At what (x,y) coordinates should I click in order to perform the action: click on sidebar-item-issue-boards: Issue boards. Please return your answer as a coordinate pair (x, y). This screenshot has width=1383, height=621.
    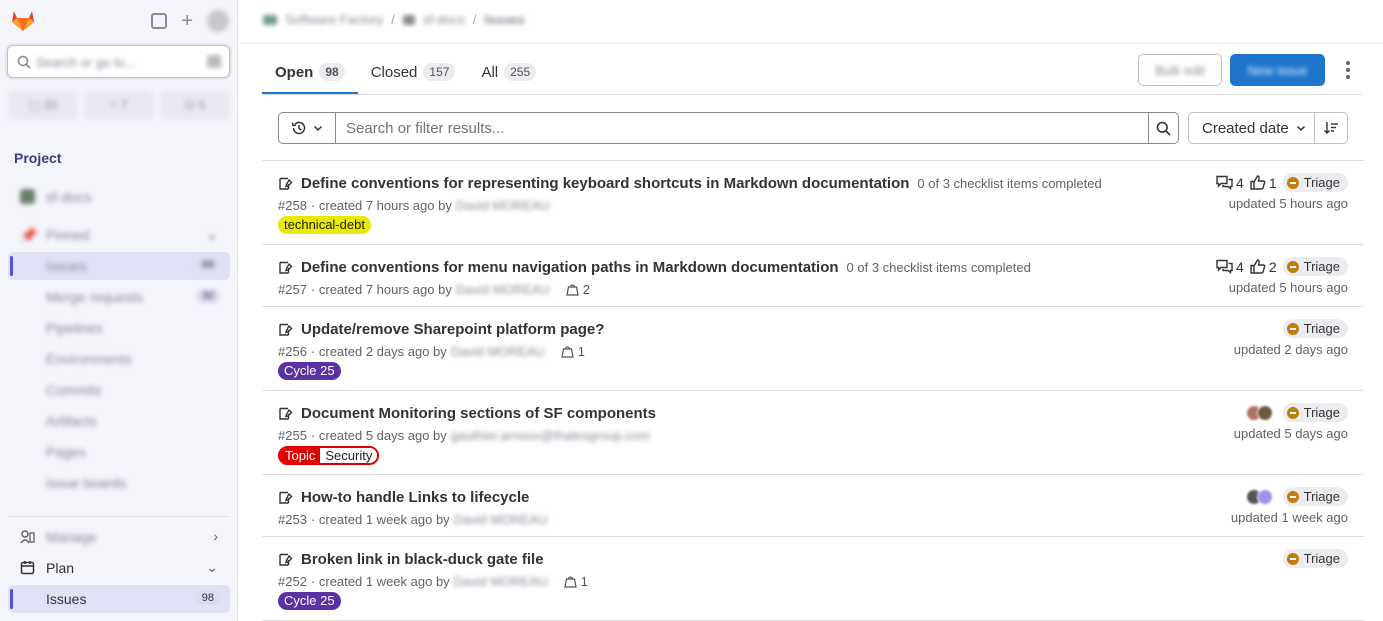
    Looking at the image, I should click on (119, 483).